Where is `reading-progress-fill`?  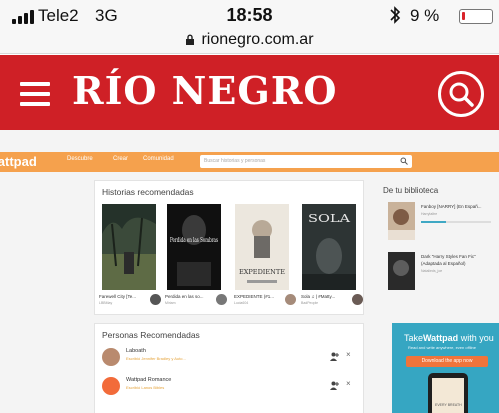
reading-progress-fill is located at coordinates (433, 222).